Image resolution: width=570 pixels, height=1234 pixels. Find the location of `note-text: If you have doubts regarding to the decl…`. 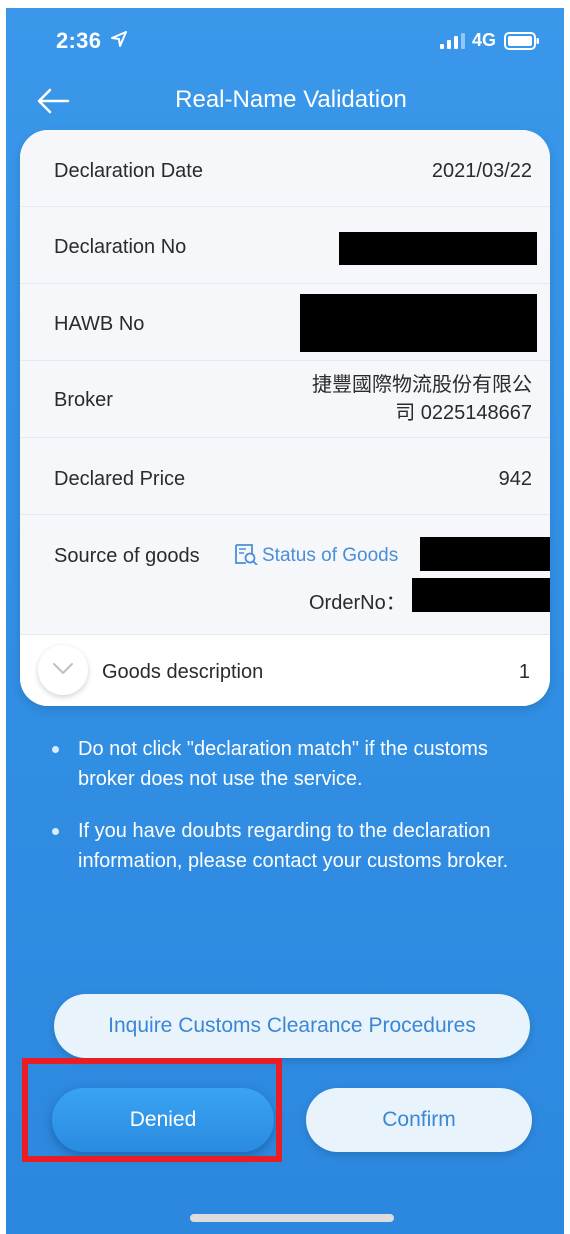

note-text: If you have doubts regarding to the decl… is located at coordinates (293, 846).